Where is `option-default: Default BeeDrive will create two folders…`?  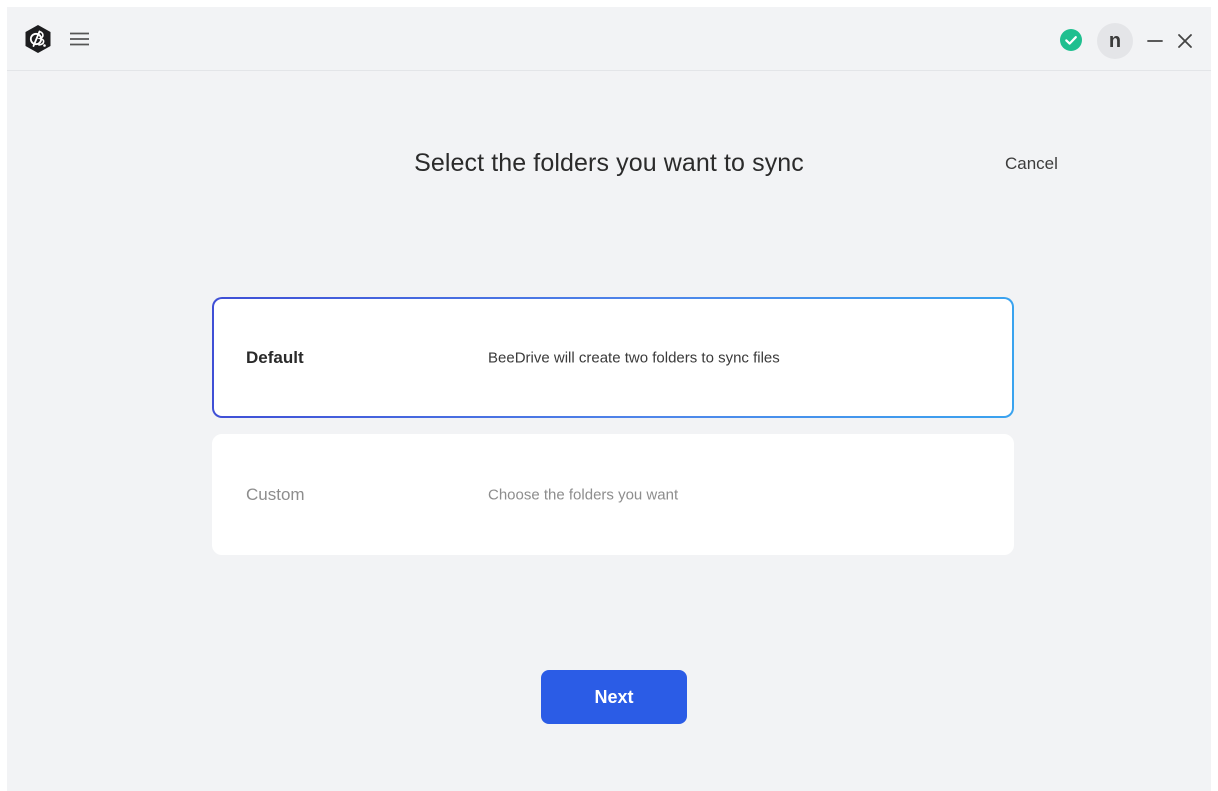 option-default: Default BeeDrive will create two folders… is located at coordinates (613, 357).